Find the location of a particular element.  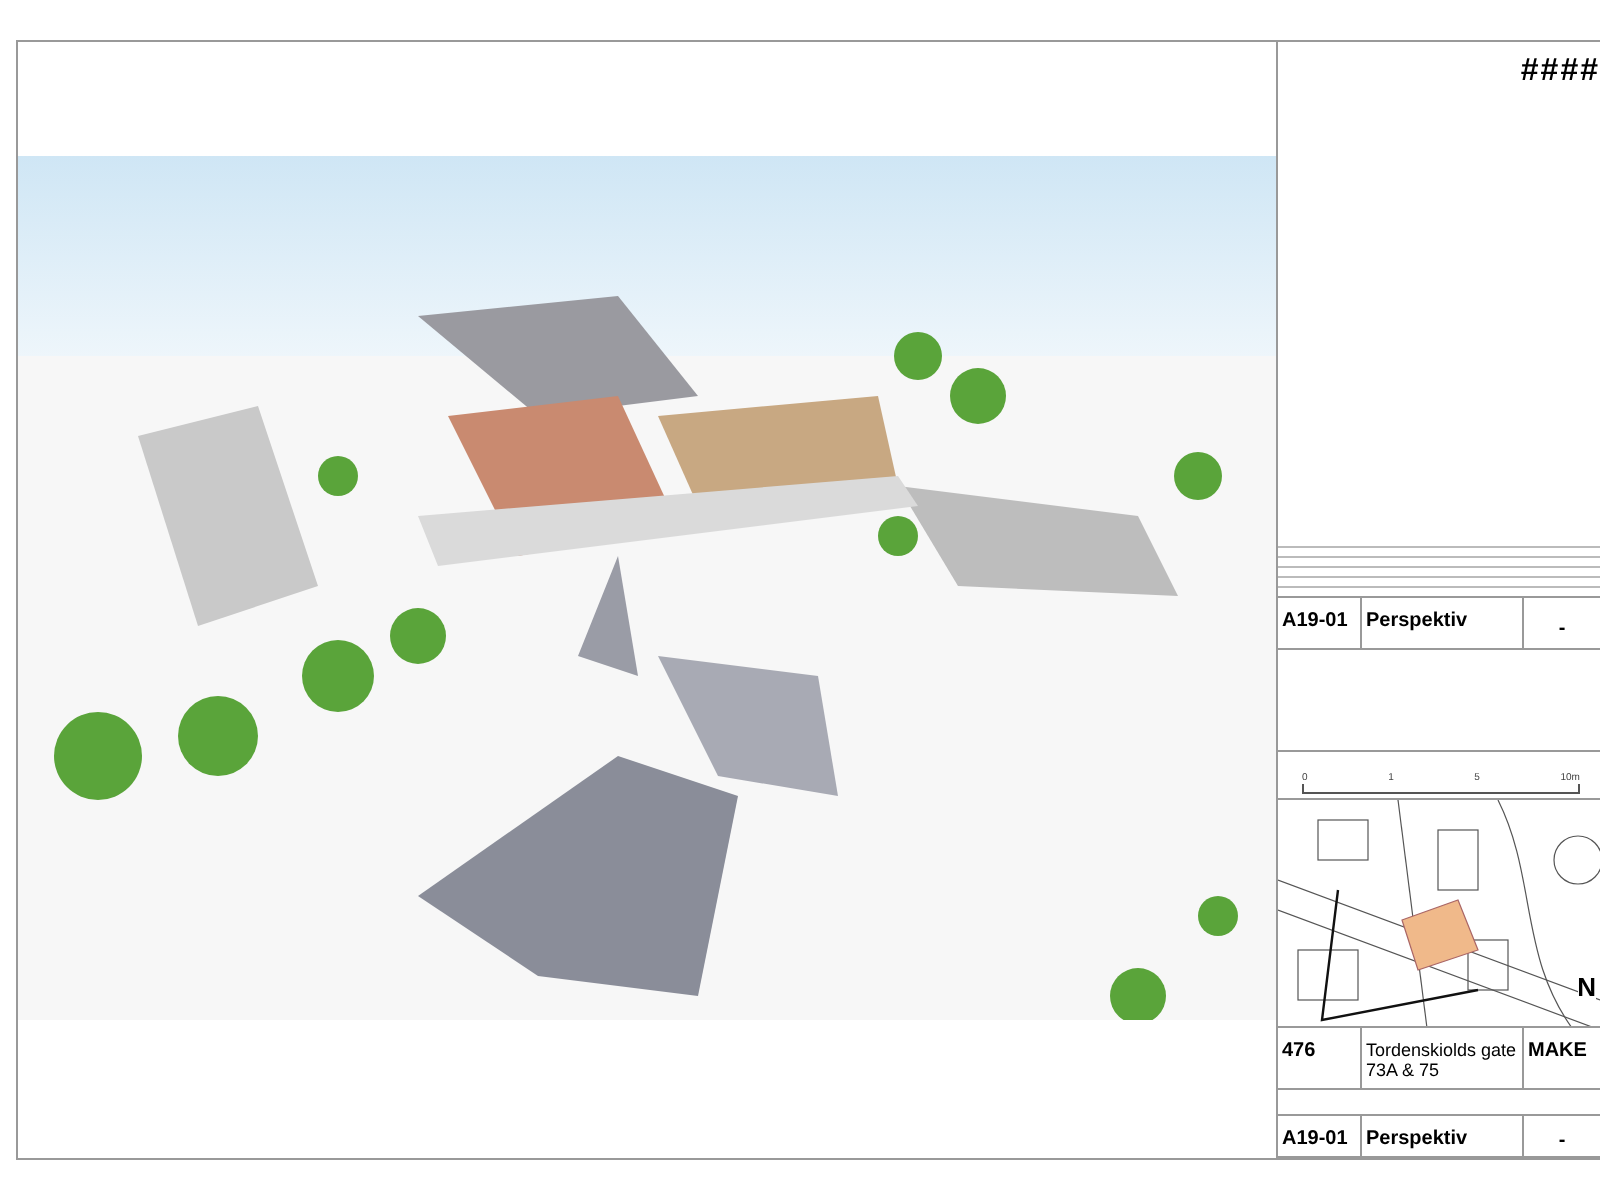

company-name: MAKE is located at coordinates (1557, 1051).